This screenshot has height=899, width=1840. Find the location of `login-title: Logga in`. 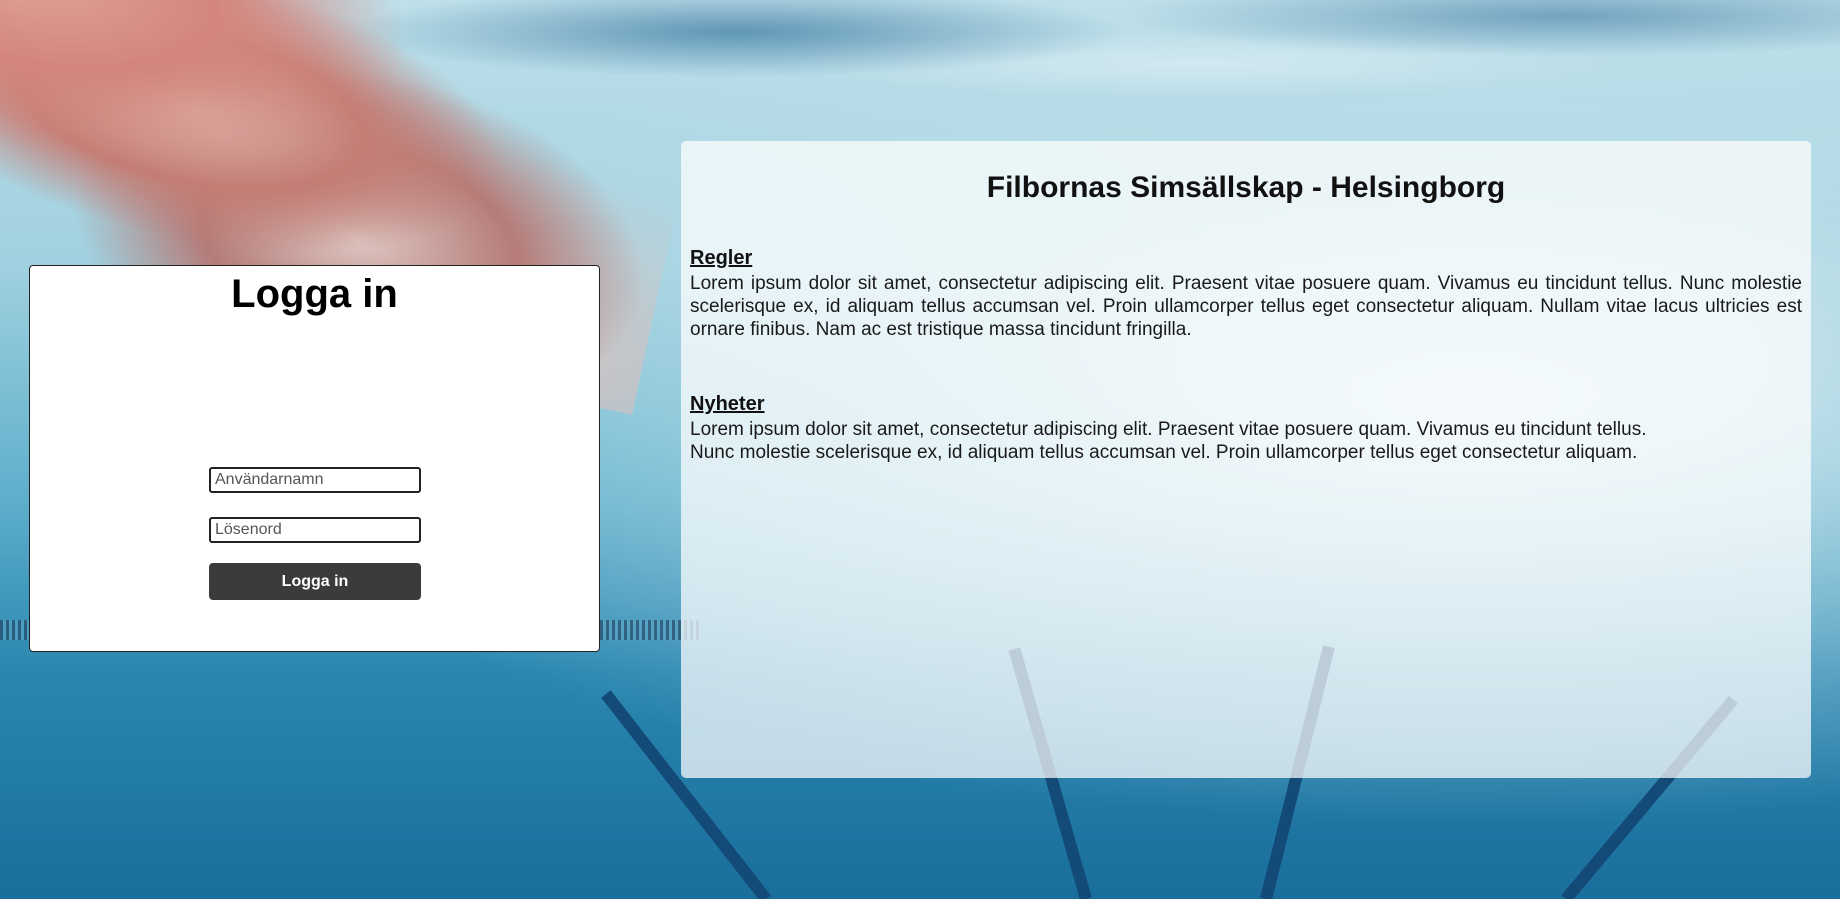

login-title: Logga in is located at coordinates (314, 294).